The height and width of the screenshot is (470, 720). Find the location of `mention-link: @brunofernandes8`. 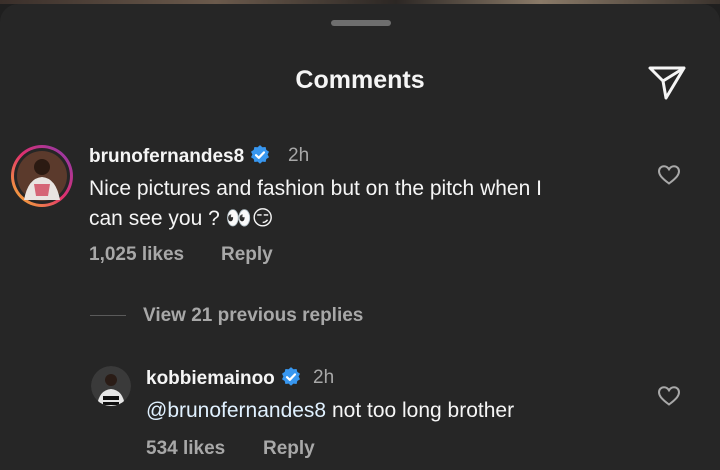

mention-link: @brunofernandes8 is located at coordinates (236, 410).